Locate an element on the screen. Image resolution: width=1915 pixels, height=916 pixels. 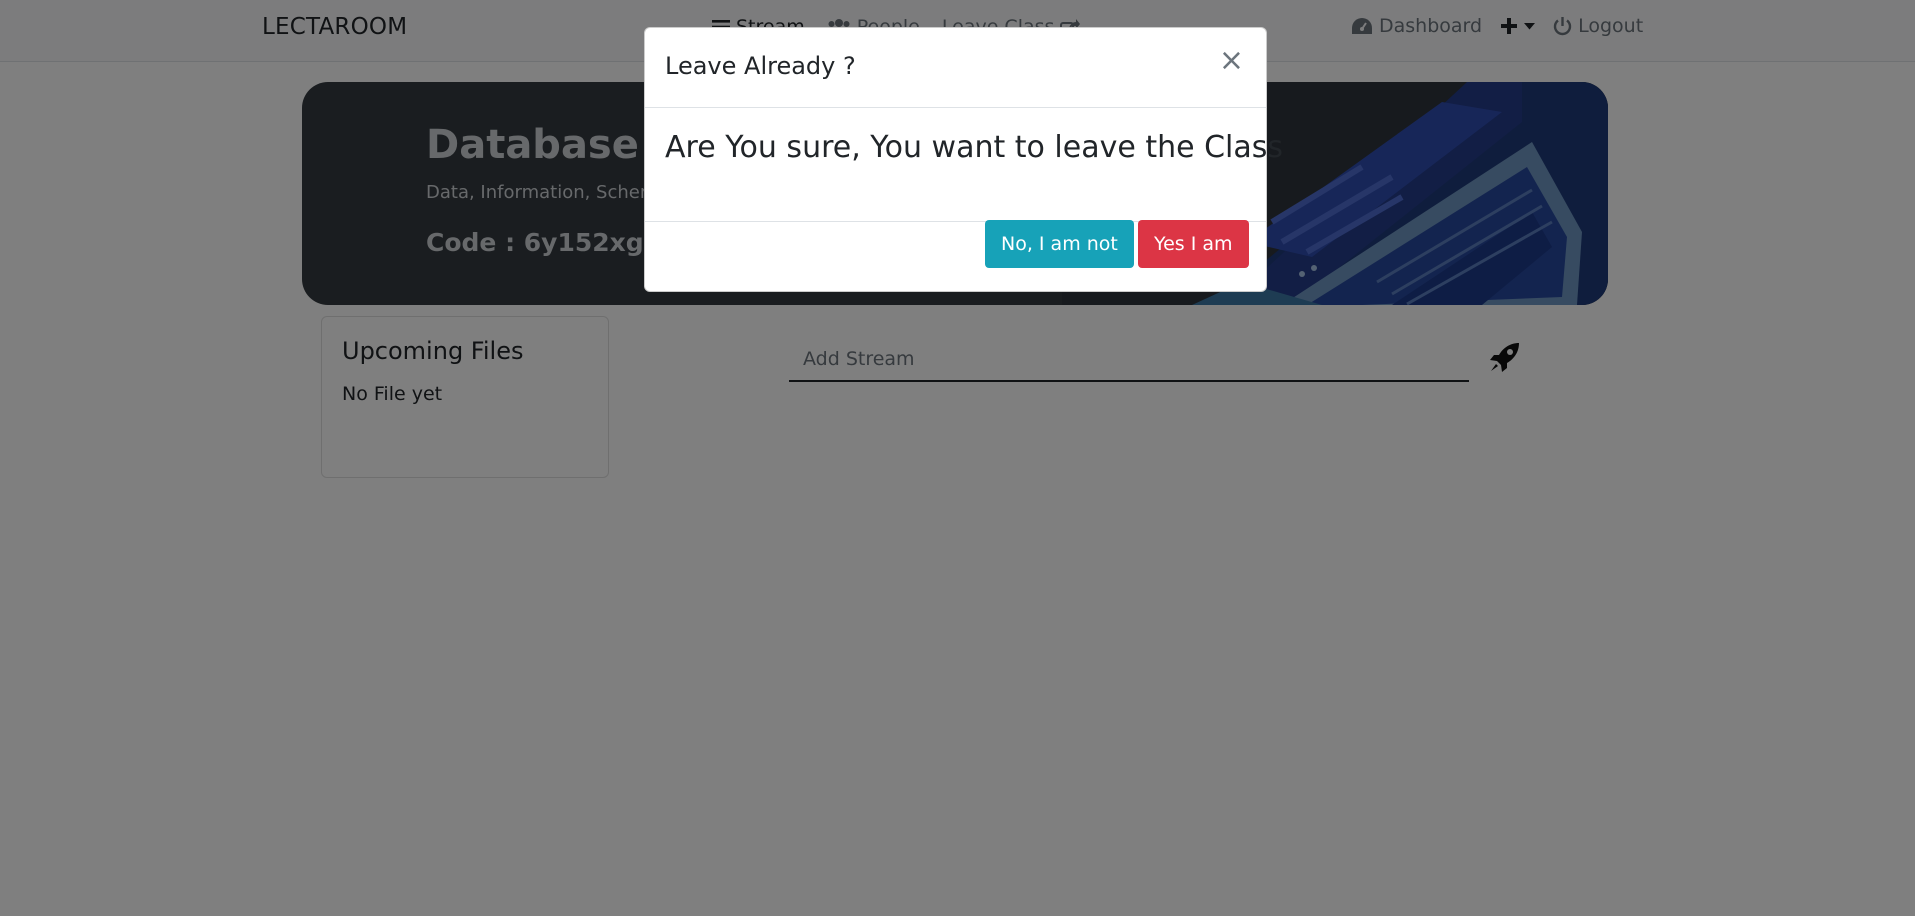
close-icon: × is located at coordinates (1231, 61).